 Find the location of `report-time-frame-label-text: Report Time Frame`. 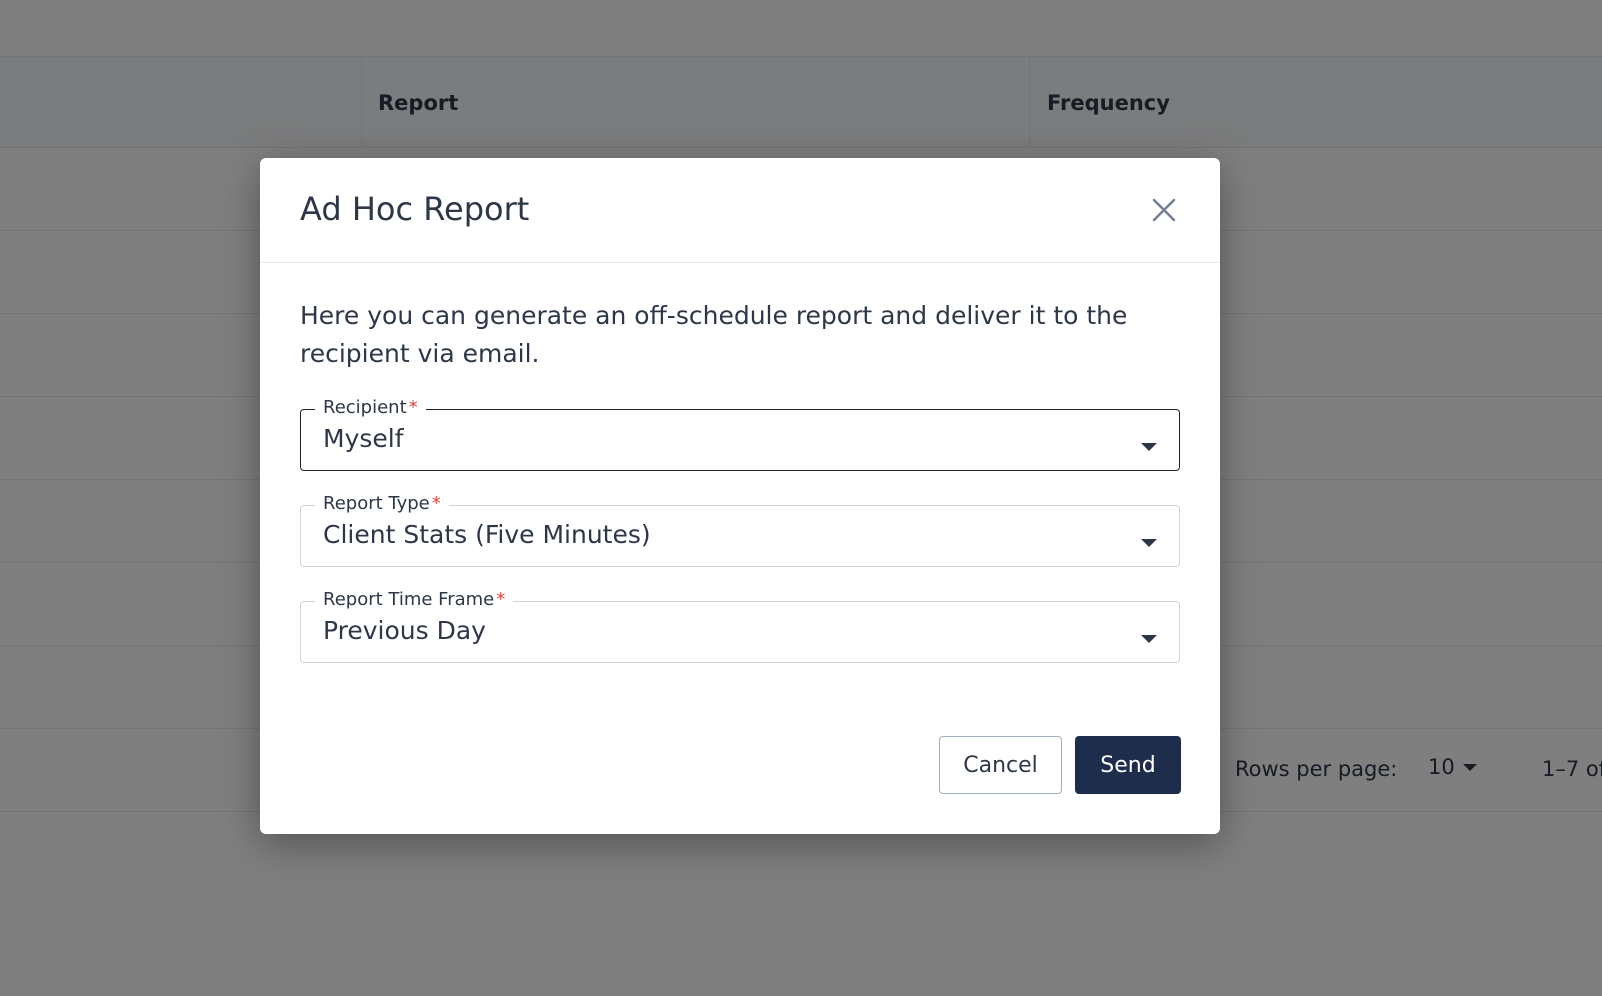

report-time-frame-label-text: Report Time Frame is located at coordinates (409, 599).